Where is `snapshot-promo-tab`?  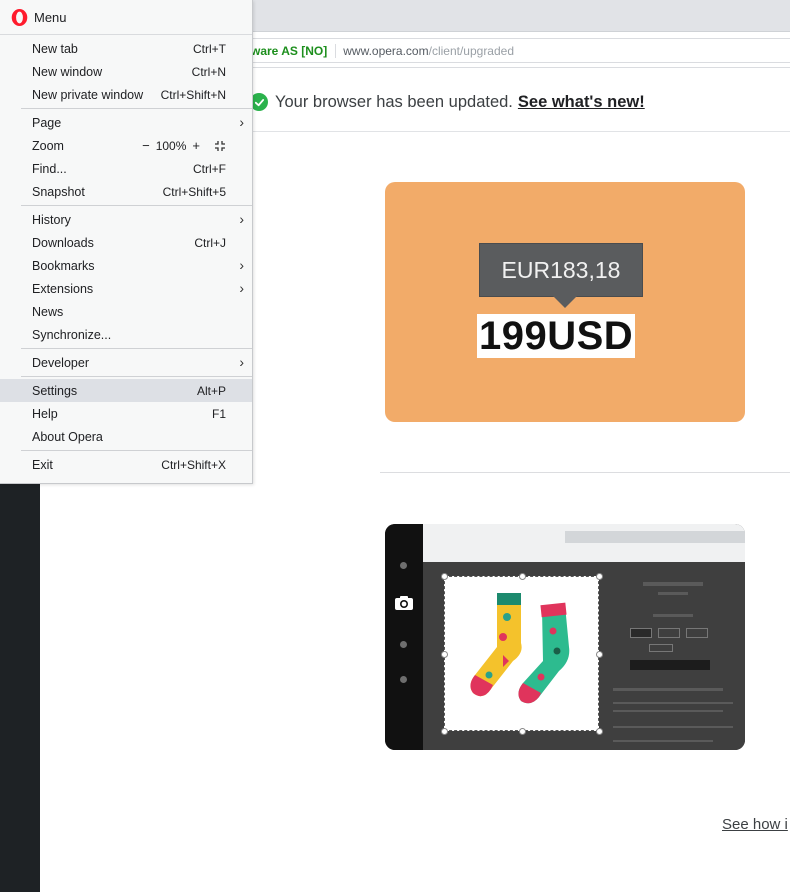 snapshot-promo-tab is located at coordinates (655, 537).